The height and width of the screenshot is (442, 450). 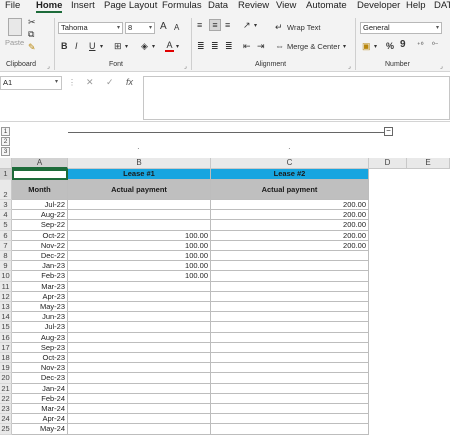 What do you see at coordinates (130, 6) in the screenshot?
I see `menu-page-layout: Page Layout` at bounding box center [130, 6].